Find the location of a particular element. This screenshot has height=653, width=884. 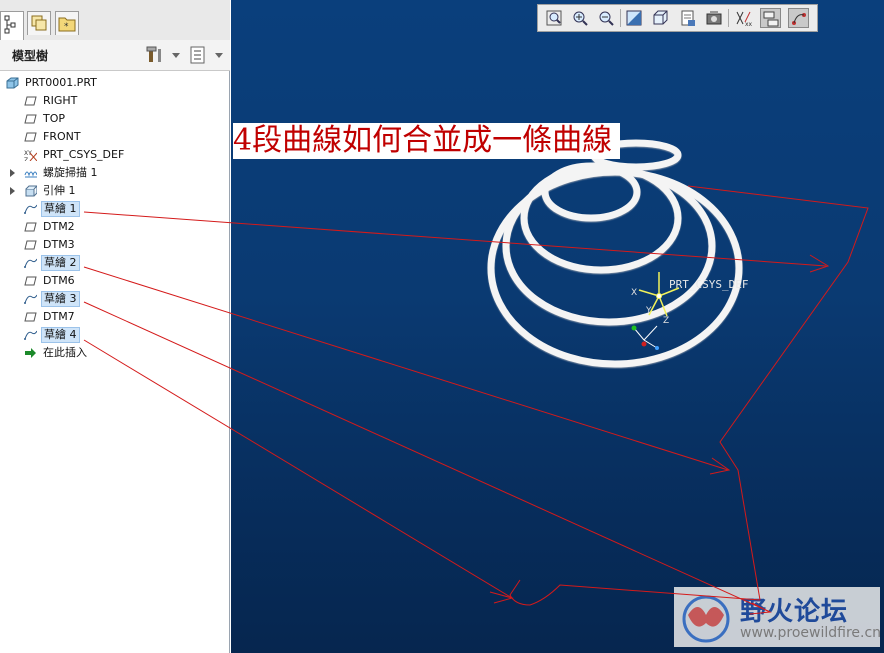

tree-item-label: DTM7 is located at coordinates (59, 316).